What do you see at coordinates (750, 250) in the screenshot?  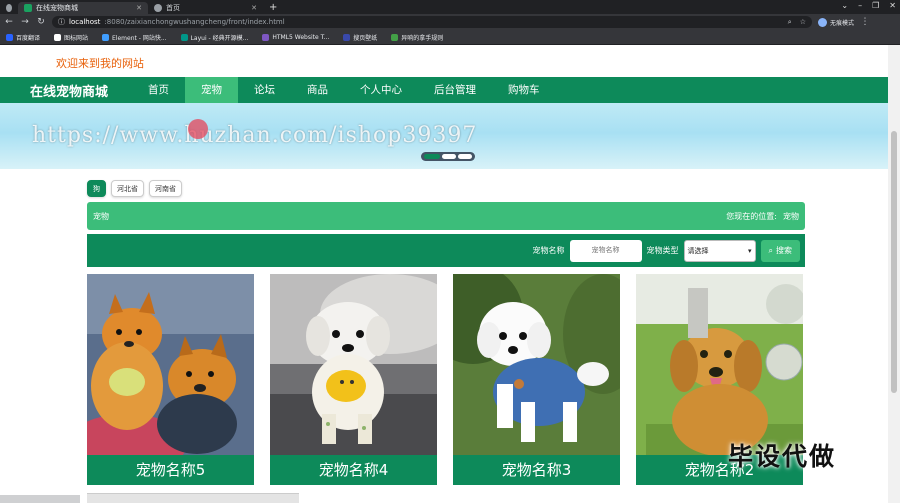 I see `chevron-down-icon: ▾` at bounding box center [750, 250].